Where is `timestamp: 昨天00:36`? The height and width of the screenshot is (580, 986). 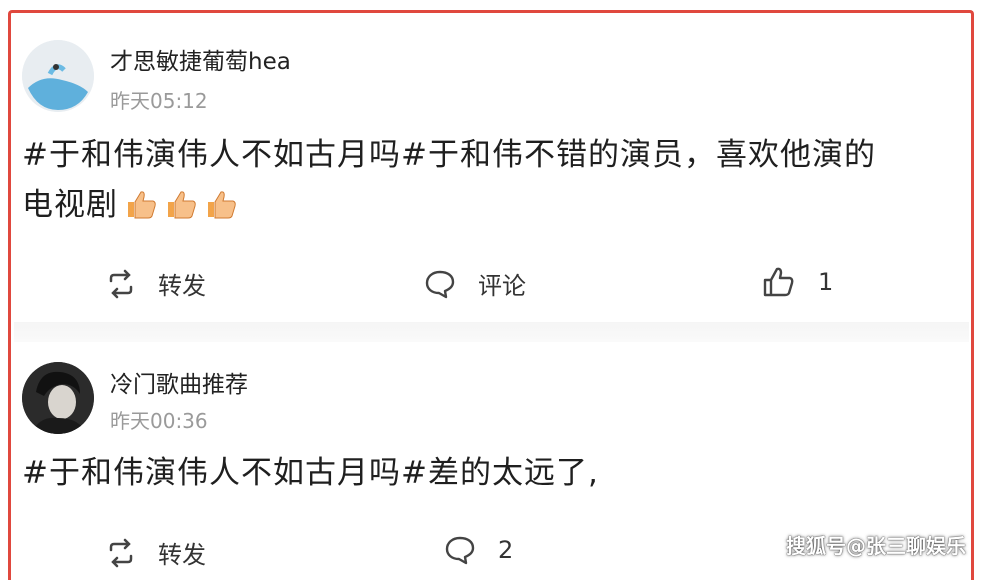
timestamp: 昨天00:36 is located at coordinates (159, 421).